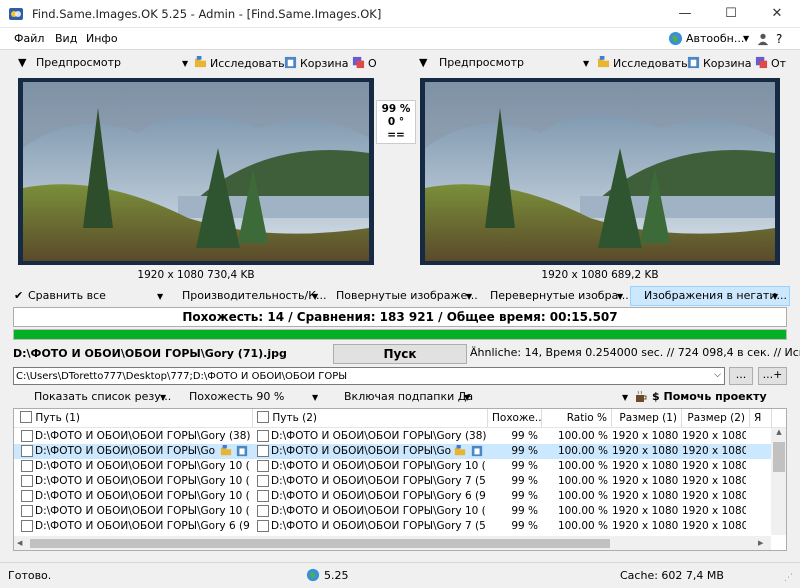  I want to click on current-file-path: D:\ФОТО И ОБОИ\ОБОИ ГОРЫ\Gory (71).jpg, so click(150, 353).